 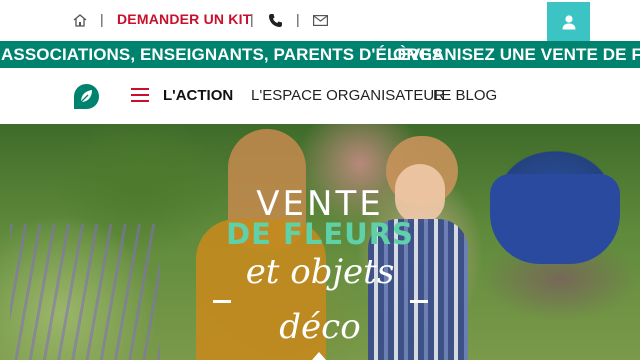 I want to click on user-icon, so click(x=568, y=21).